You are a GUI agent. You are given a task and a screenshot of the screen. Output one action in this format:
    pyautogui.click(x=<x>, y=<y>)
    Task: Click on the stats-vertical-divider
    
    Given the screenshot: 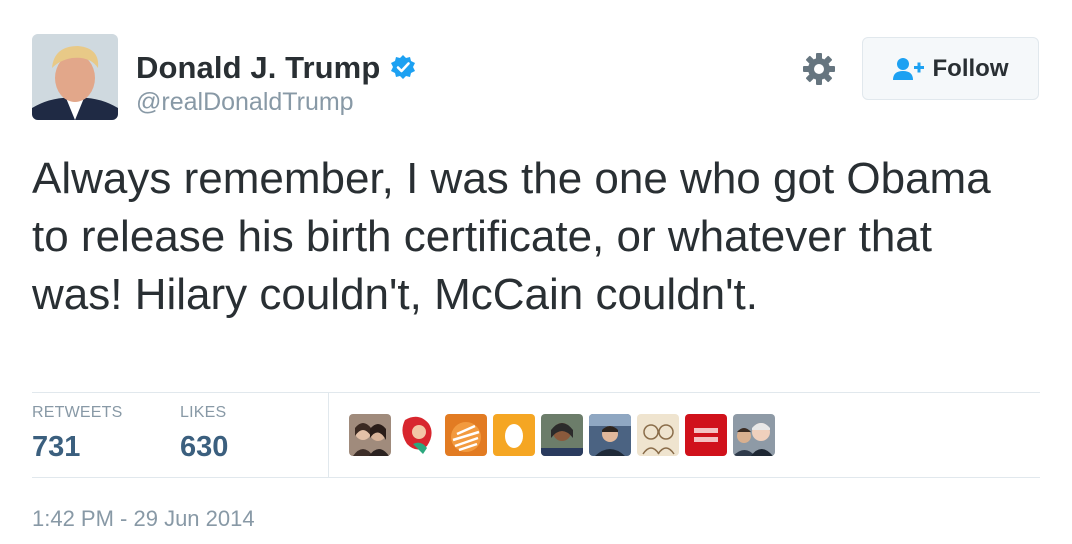 What is the action you would take?
    pyautogui.click(x=328, y=435)
    